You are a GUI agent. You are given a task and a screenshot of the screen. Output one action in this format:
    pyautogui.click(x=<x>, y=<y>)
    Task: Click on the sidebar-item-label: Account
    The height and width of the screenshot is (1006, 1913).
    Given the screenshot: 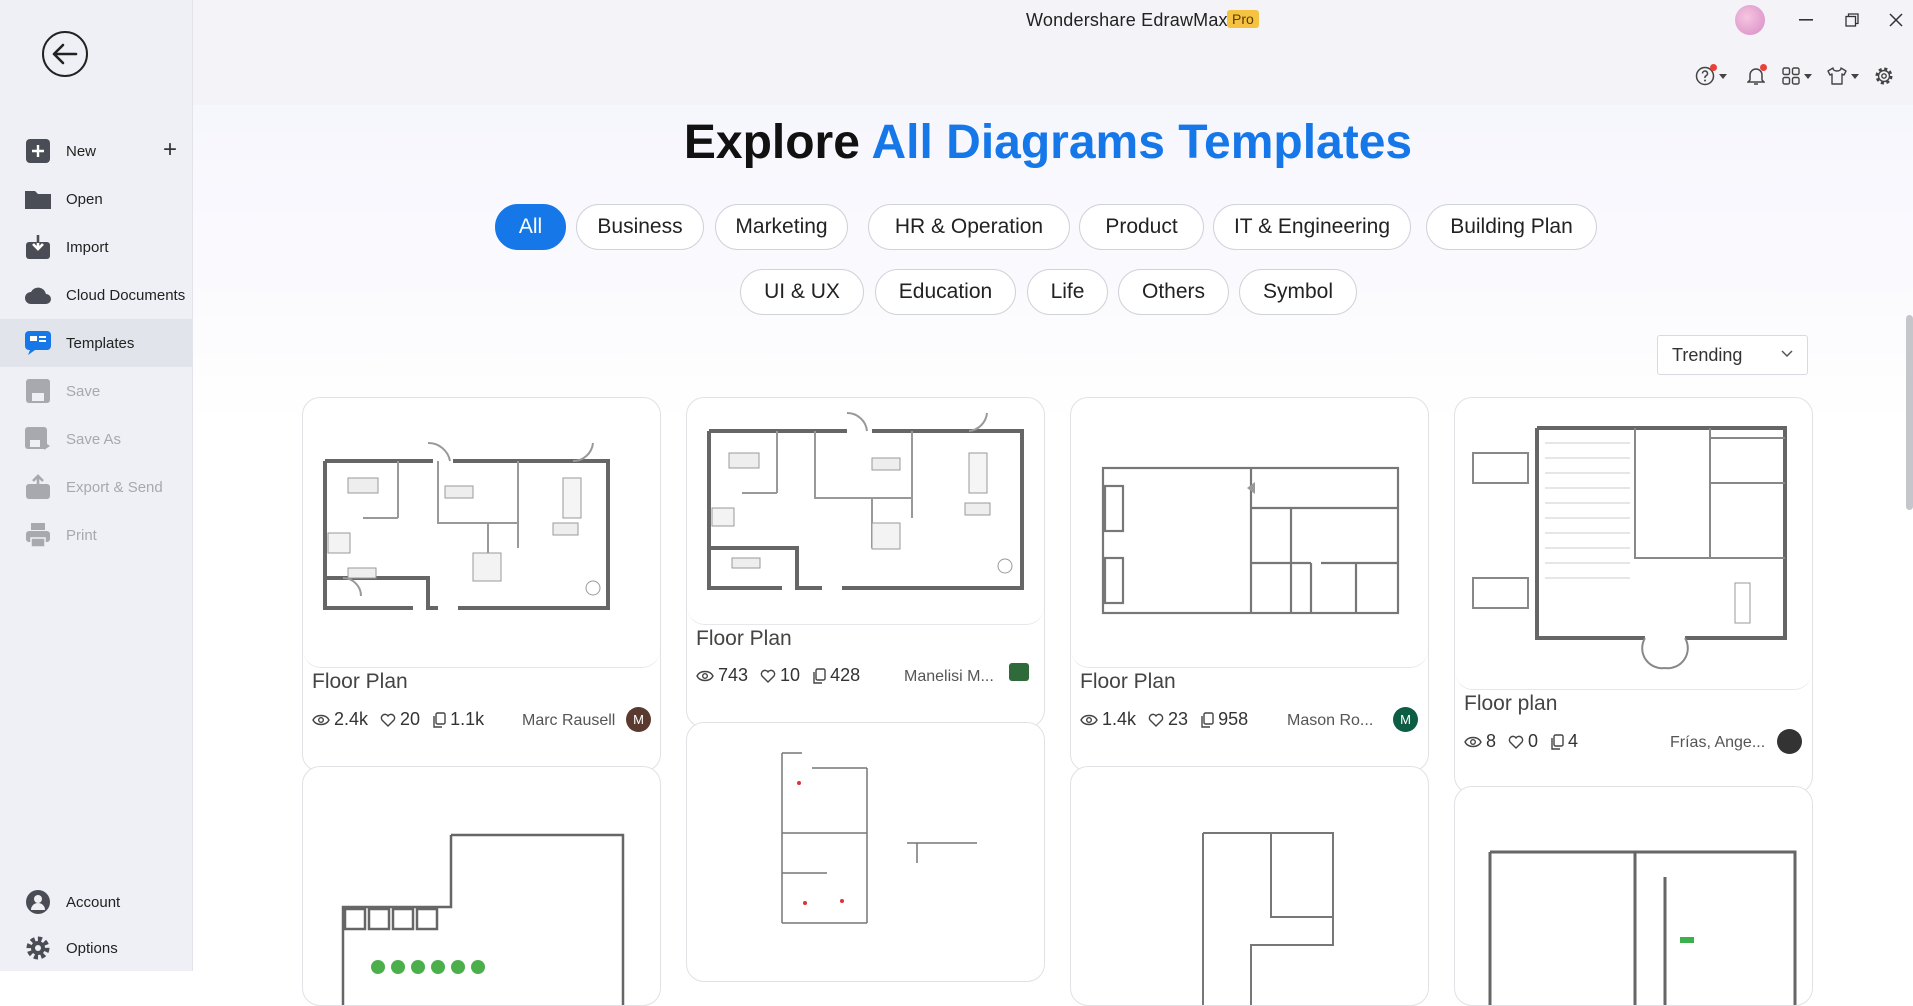 What is the action you would take?
    pyautogui.click(x=93, y=902)
    